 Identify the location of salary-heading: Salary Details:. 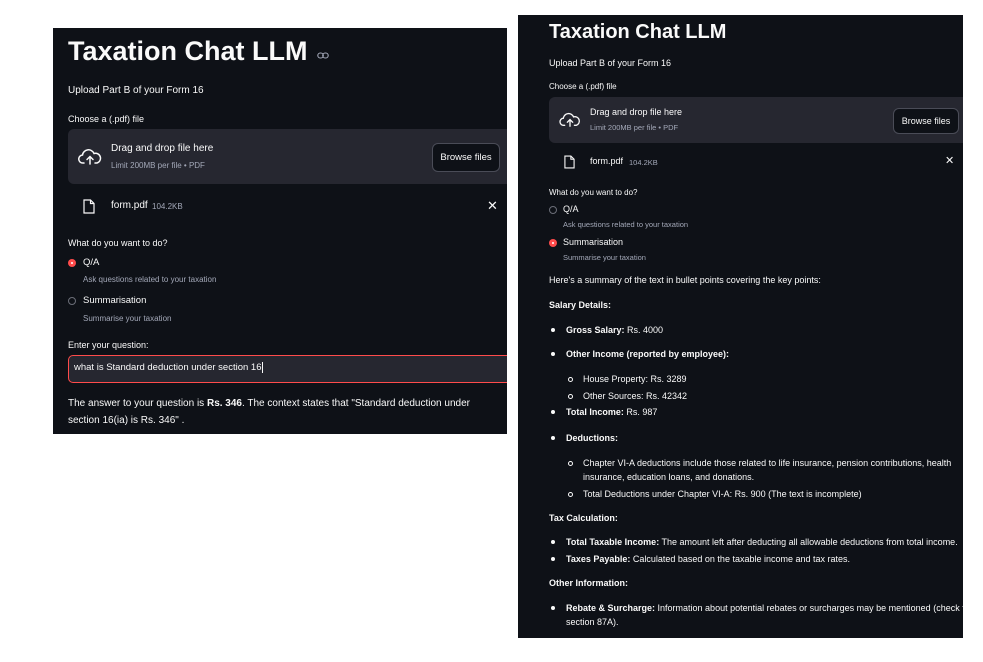
(580, 305).